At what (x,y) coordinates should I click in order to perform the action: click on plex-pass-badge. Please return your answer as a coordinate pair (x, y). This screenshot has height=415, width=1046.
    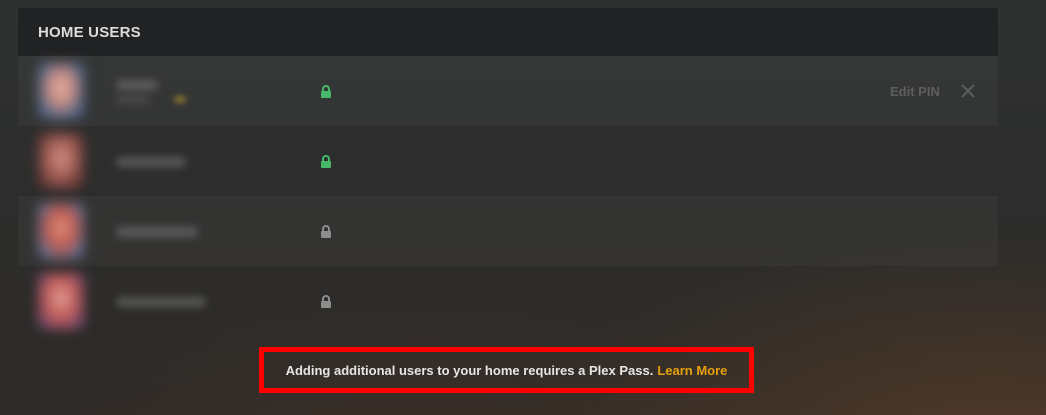
    Looking at the image, I should click on (180, 99).